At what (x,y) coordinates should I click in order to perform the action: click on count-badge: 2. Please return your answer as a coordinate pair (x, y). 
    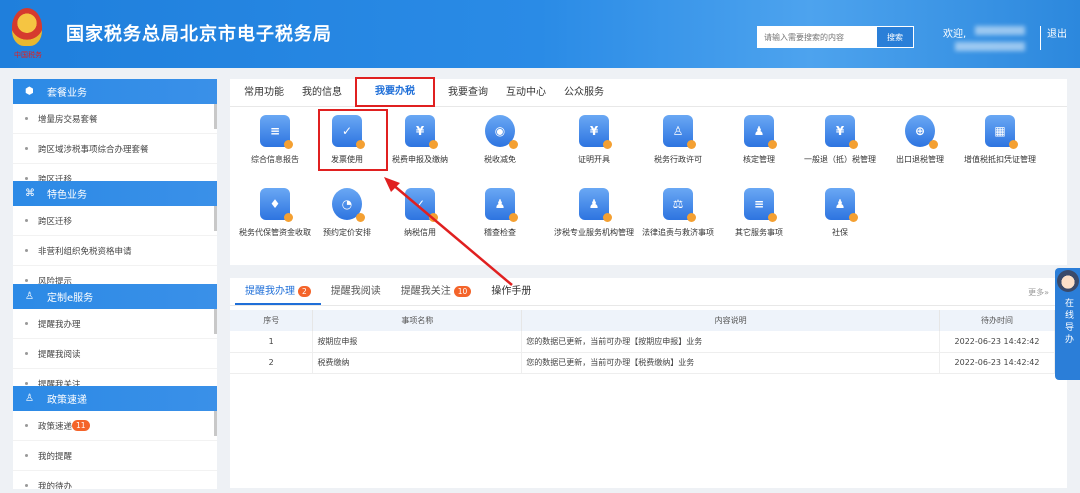
    Looking at the image, I should click on (304, 291).